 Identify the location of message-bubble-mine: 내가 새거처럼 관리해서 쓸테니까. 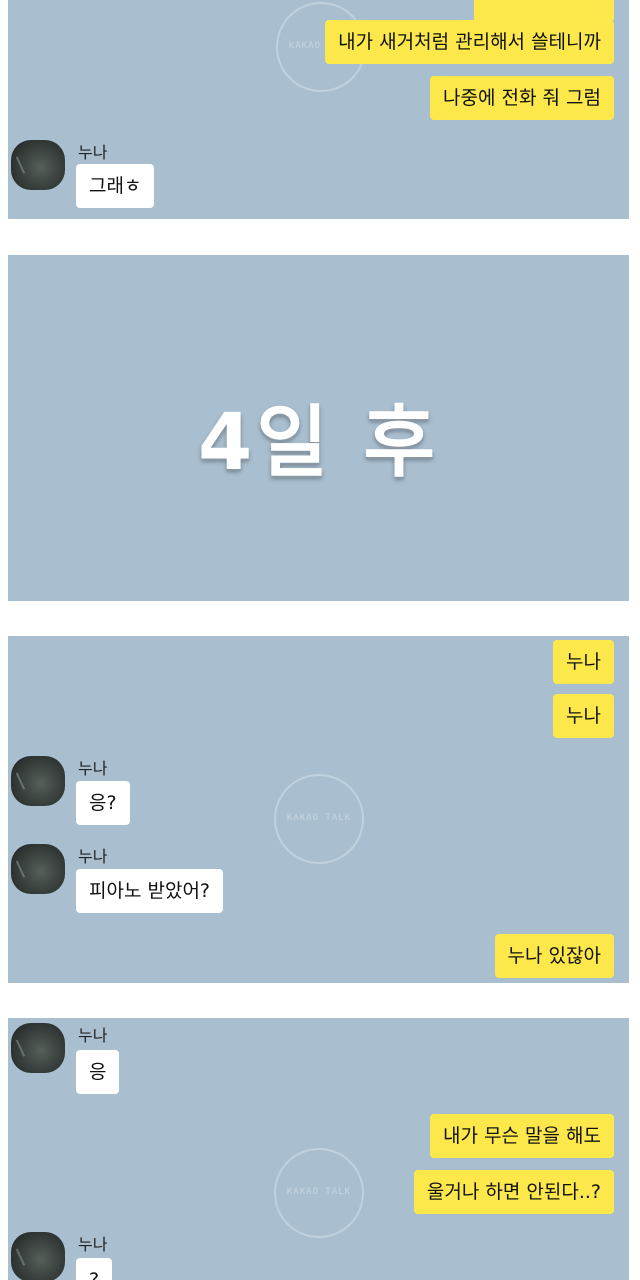
(469, 42).